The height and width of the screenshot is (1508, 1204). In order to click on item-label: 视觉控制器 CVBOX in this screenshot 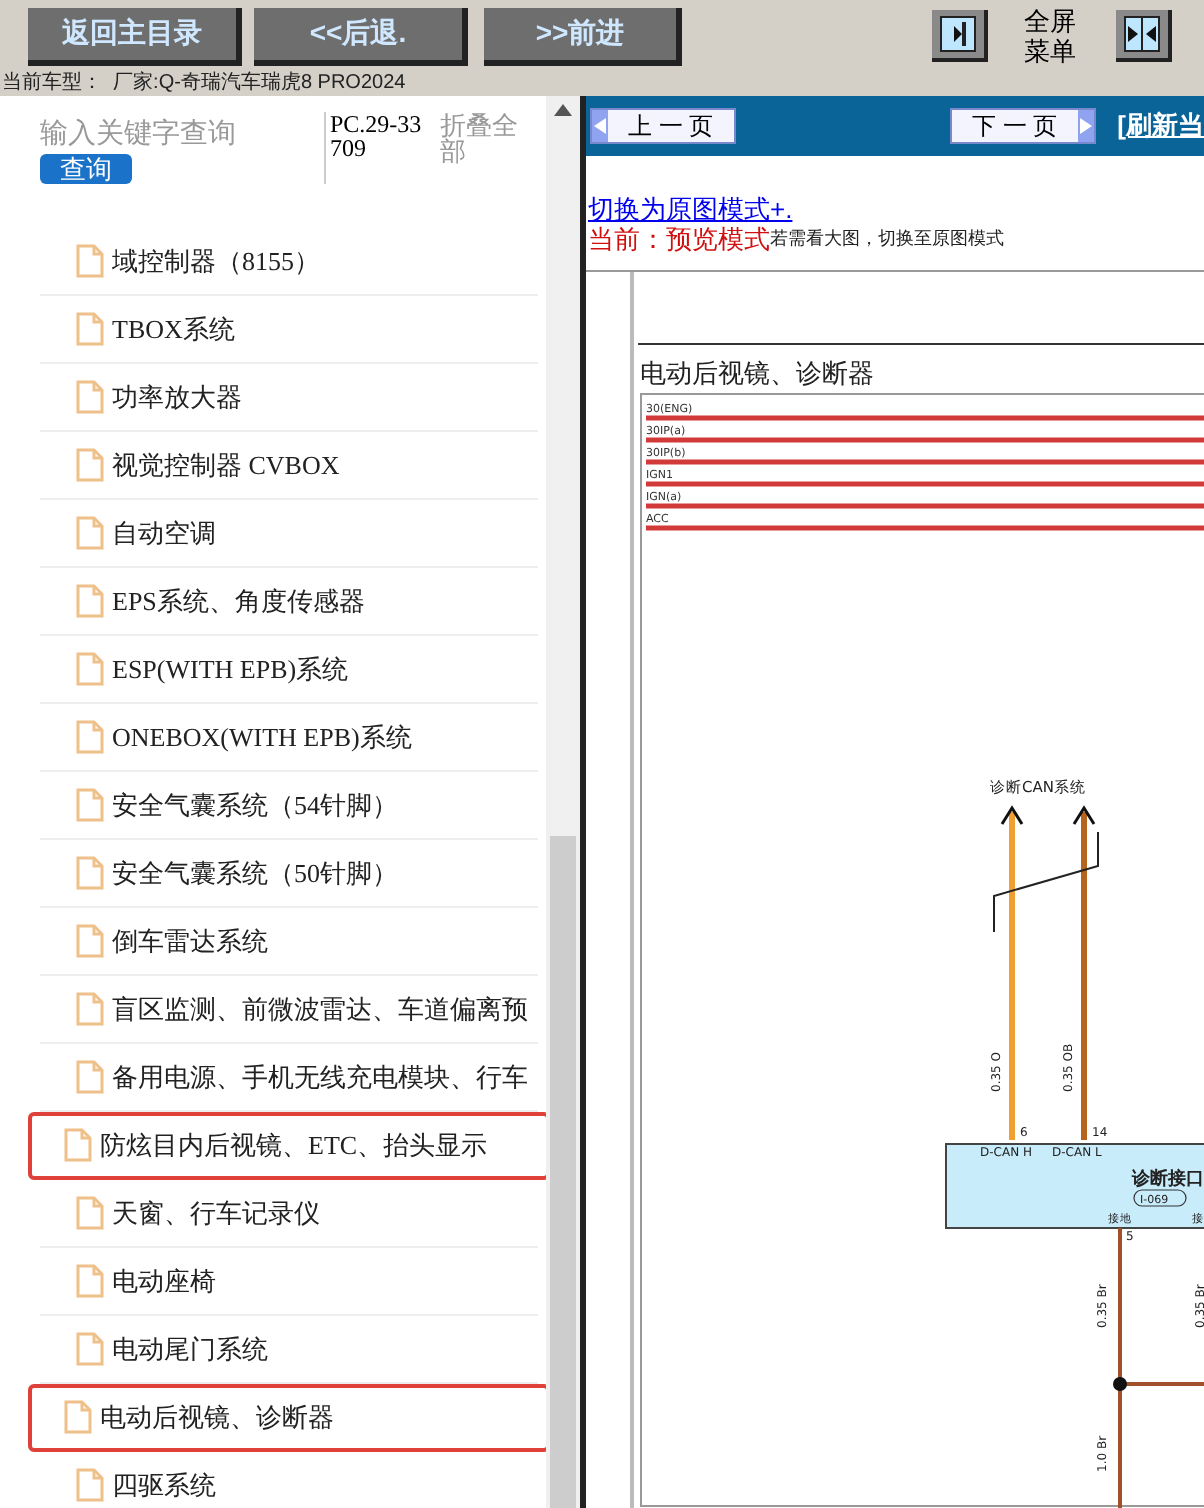, I will do `click(226, 465)`.